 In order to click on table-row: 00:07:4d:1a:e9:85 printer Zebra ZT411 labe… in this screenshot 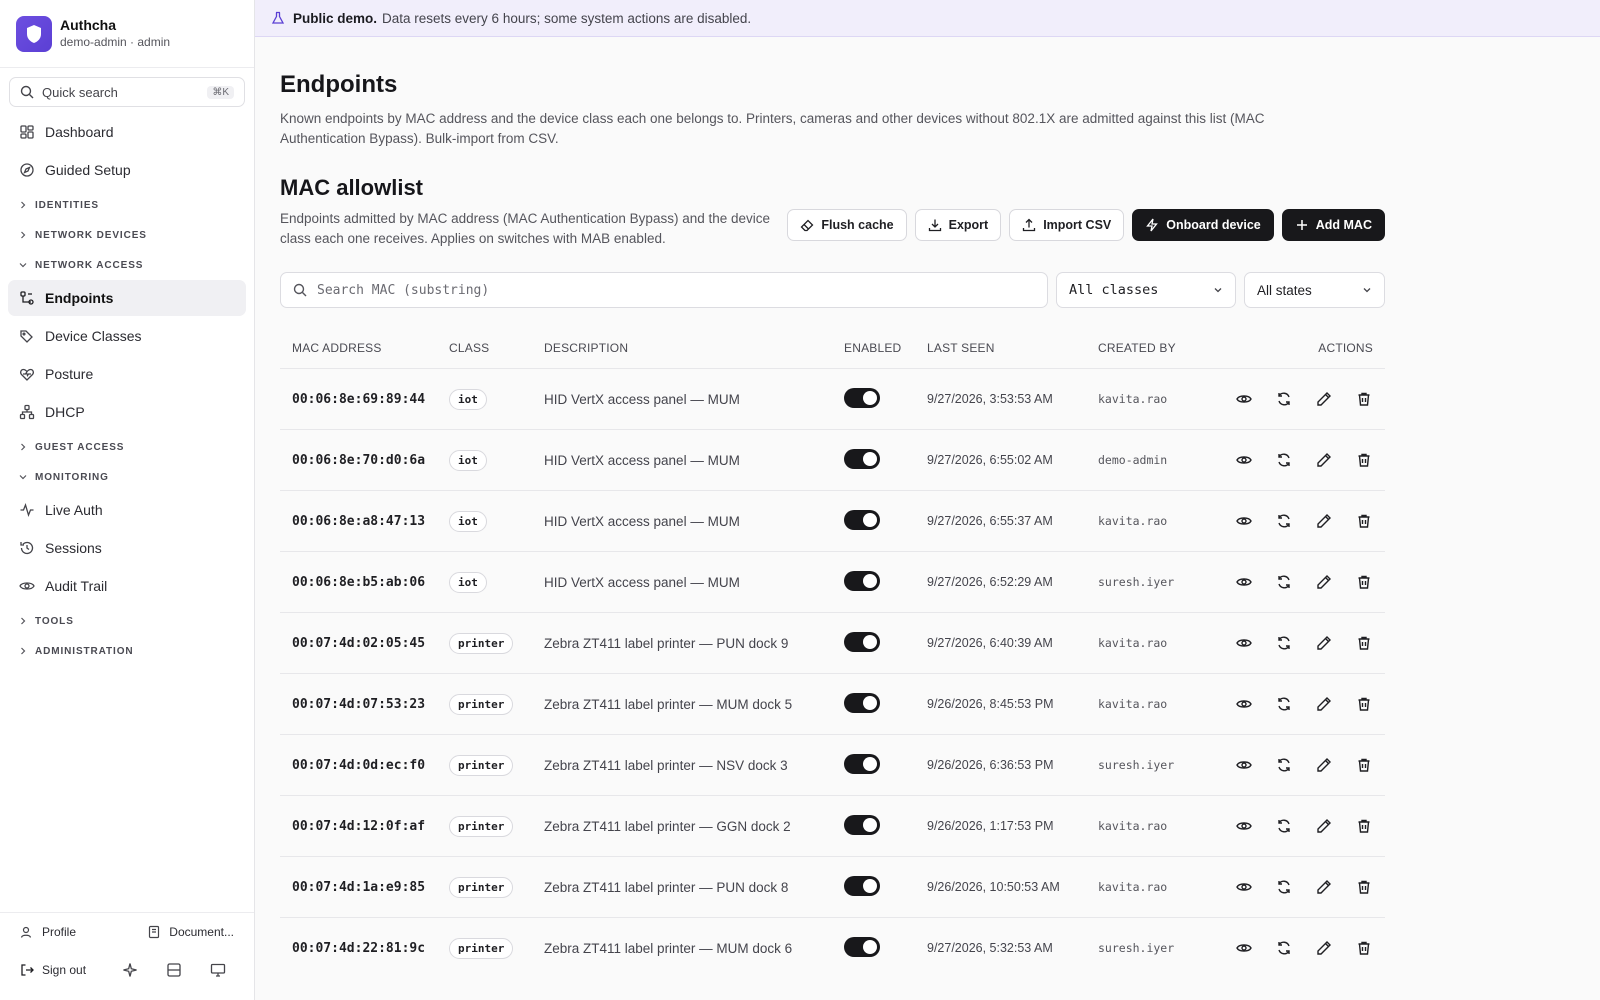, I will do `click(832, 886)`.